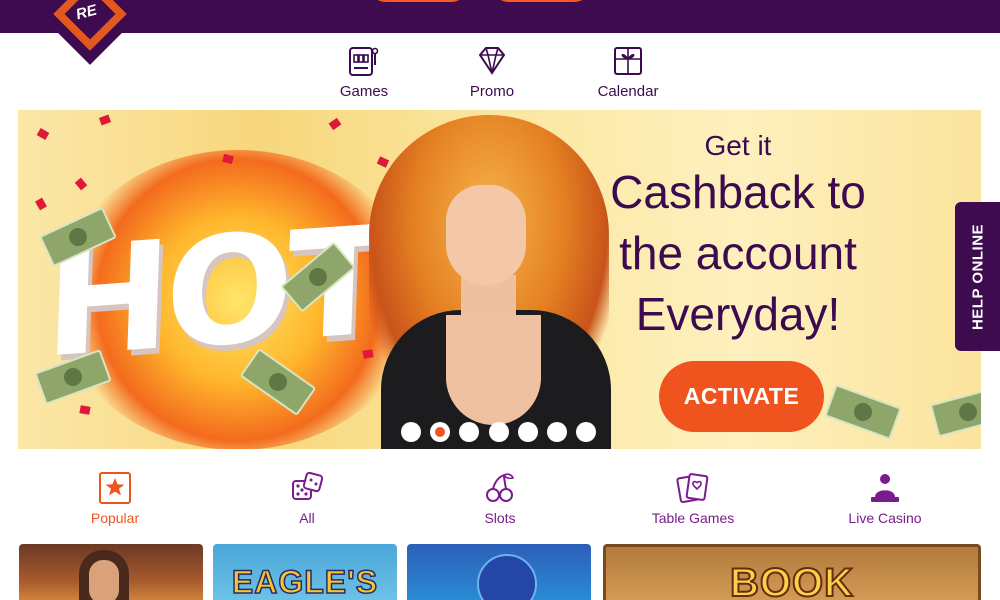 This screenshot has height=600, width=1000. What do you see at coordinates (500, 518) in the screenshot?
I see `category-label: Slots` at bounding box center [500, 518].